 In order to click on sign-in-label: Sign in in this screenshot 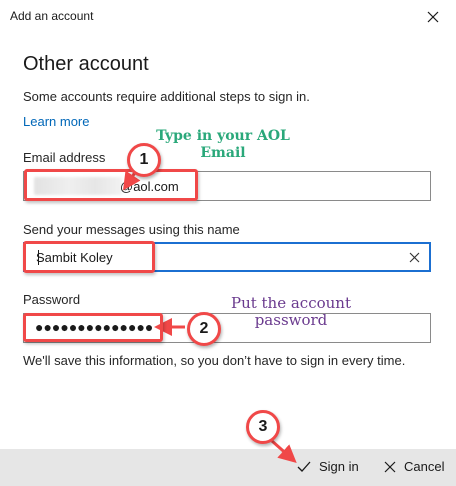, I will do `click(339, 466)`.